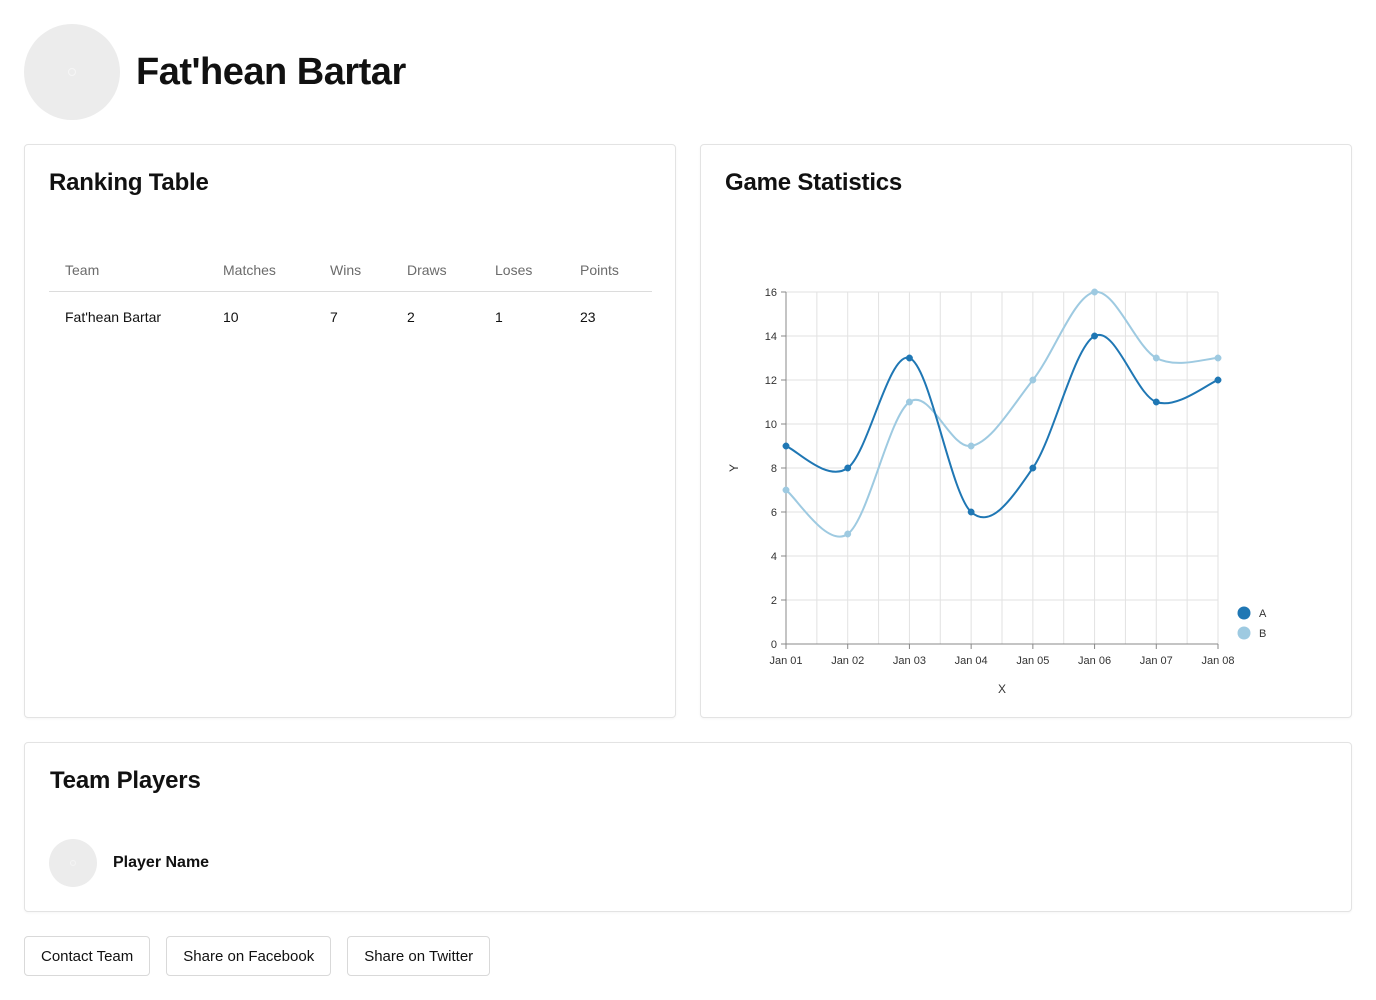  What do you see at coordinates (847, 661) in the screenshot?
I see `x-tick-label: Jan 02` at bounding box center [847, 661].